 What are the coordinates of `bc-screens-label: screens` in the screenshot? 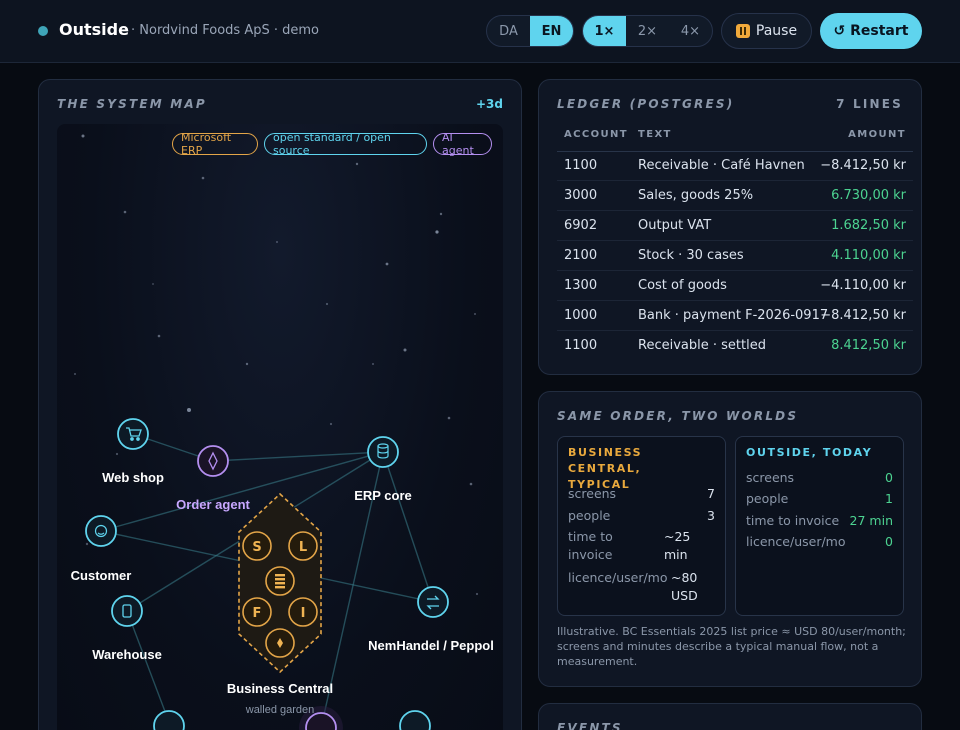 It's located at (592, 493).